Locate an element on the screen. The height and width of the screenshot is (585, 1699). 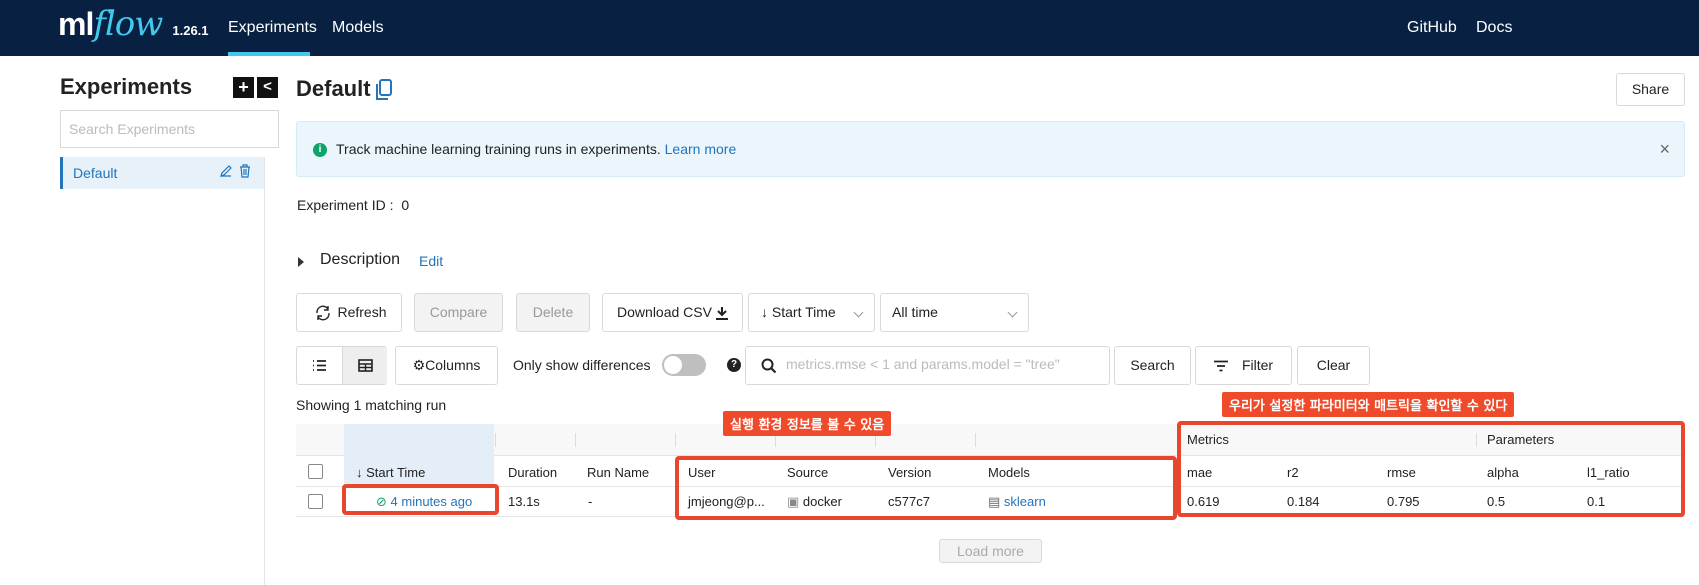
experiment-id: Experiment ID : 0 is located at coordinates (353, 205).